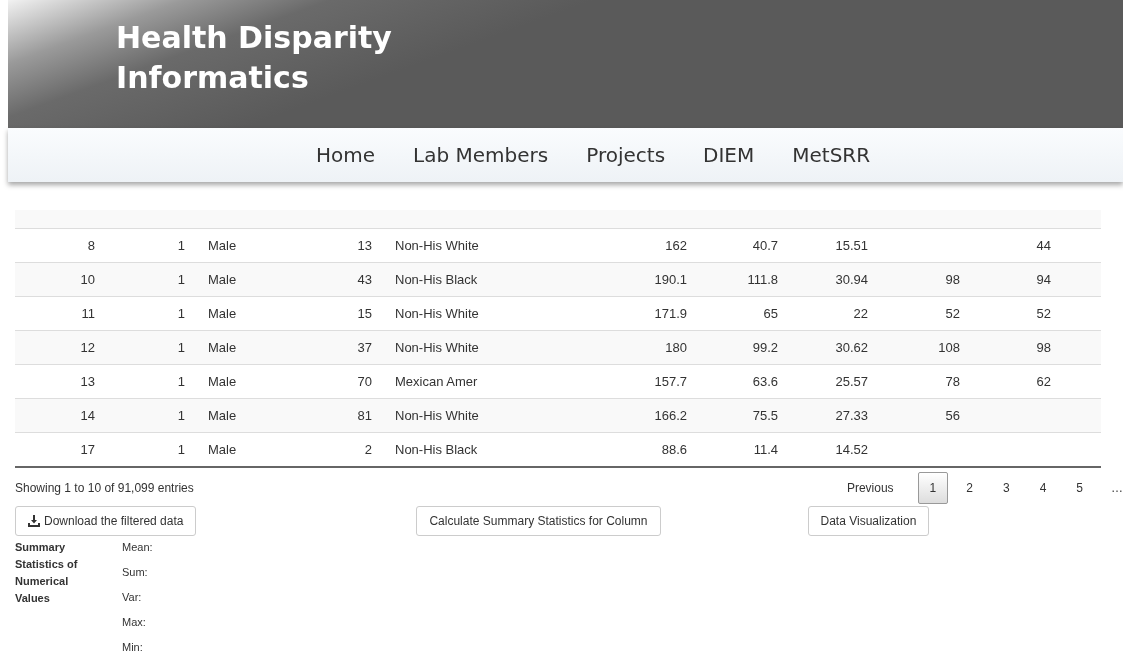 This screenshot has width=1123, height=663. I want to click on table-cell-text: 40.7, so click(765, 245).